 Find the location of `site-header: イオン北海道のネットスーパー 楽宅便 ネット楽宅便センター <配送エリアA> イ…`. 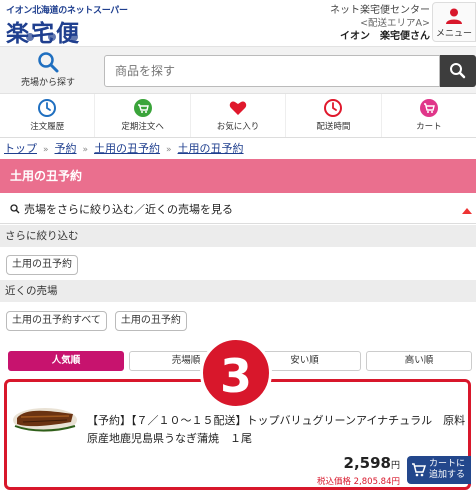

site-header: イオン北海道のネットスーパー 楽宅便 ネット楽宅便センター <配送エリアA> イ… is located at coordinates (238, 24).